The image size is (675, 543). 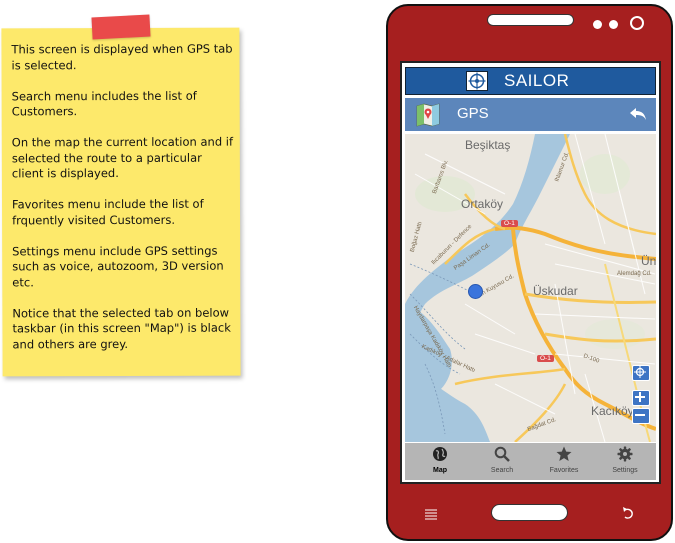 I want to click on hardware-home-button, so click(x=529, y=512).